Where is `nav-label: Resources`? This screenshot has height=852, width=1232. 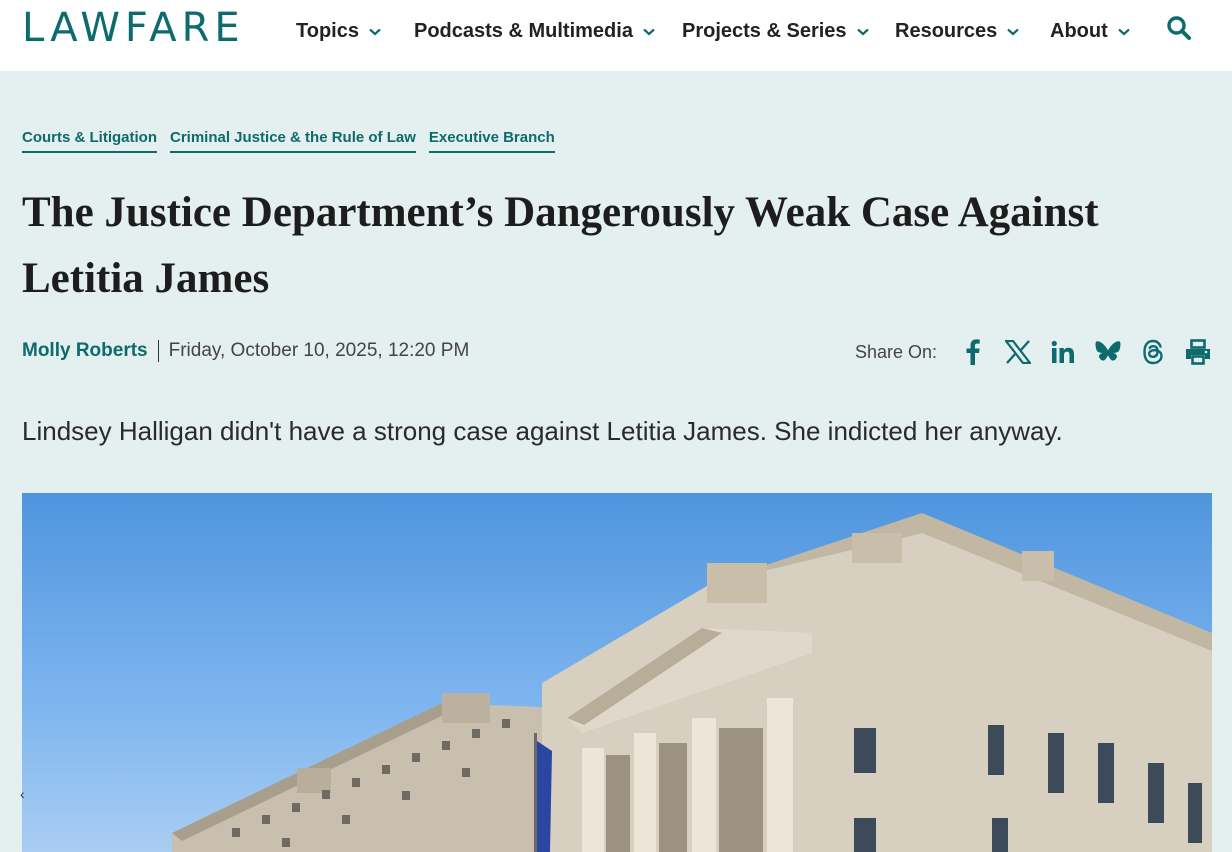 nav-label: Resources is located at coordinates (946, 31).